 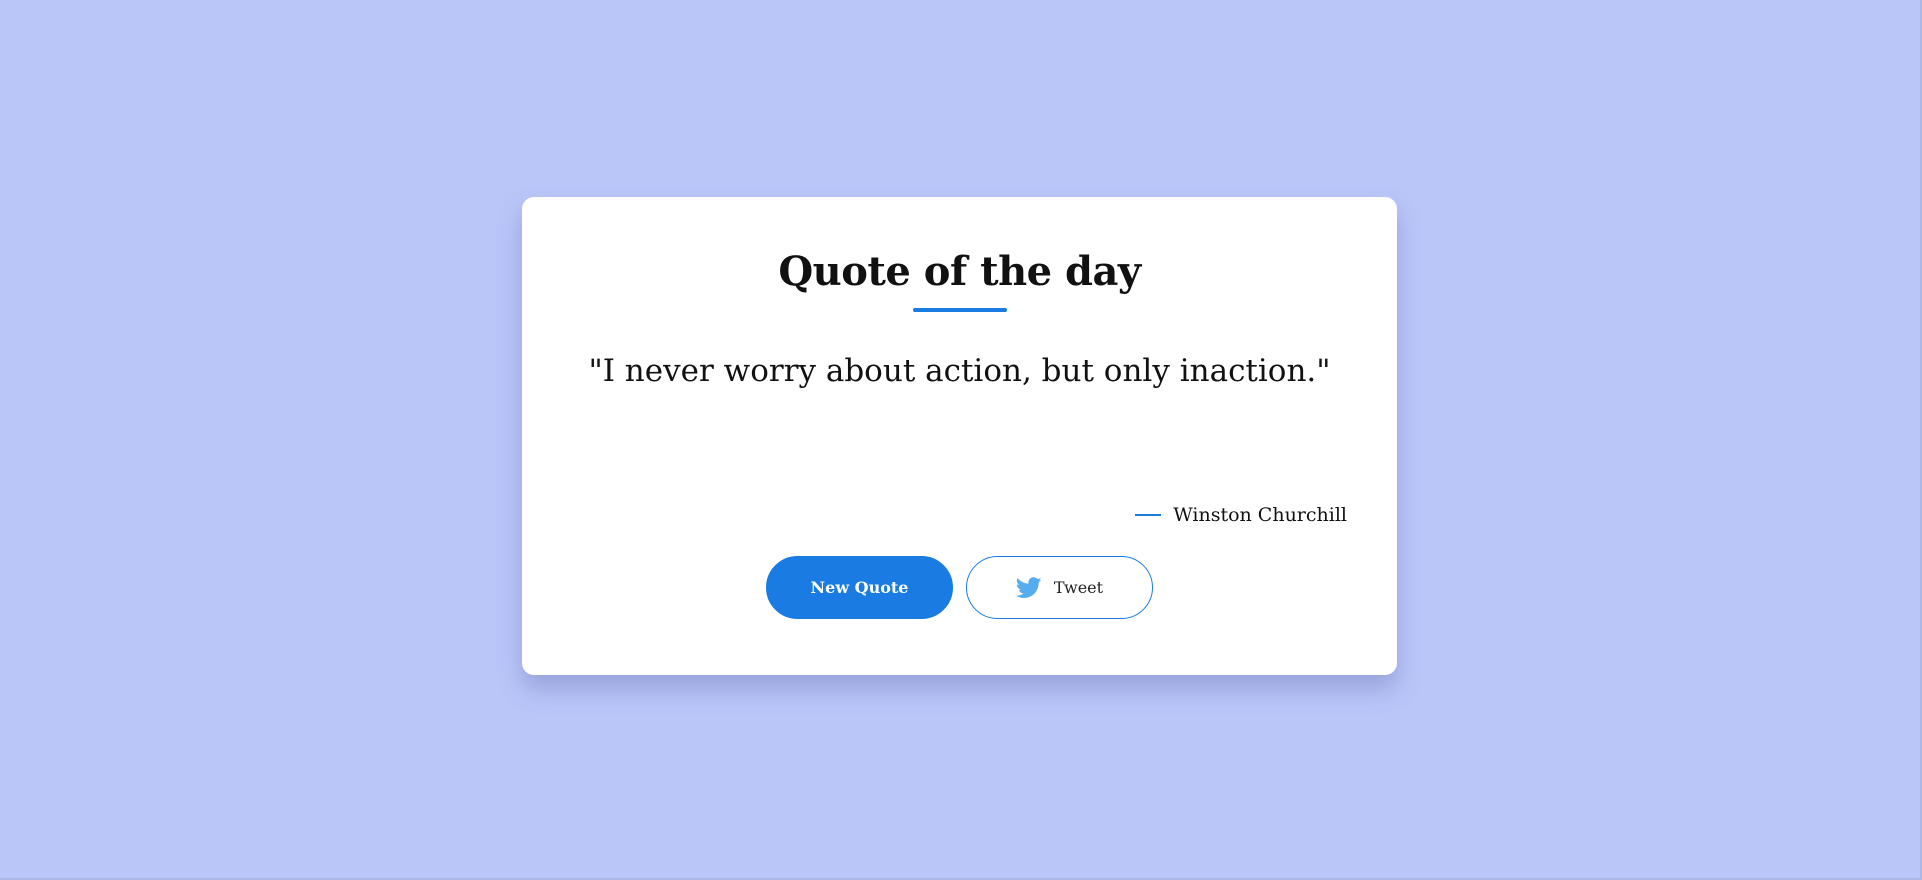 I want to click on twitter-bird-icon, so click(x=1028, y=587).